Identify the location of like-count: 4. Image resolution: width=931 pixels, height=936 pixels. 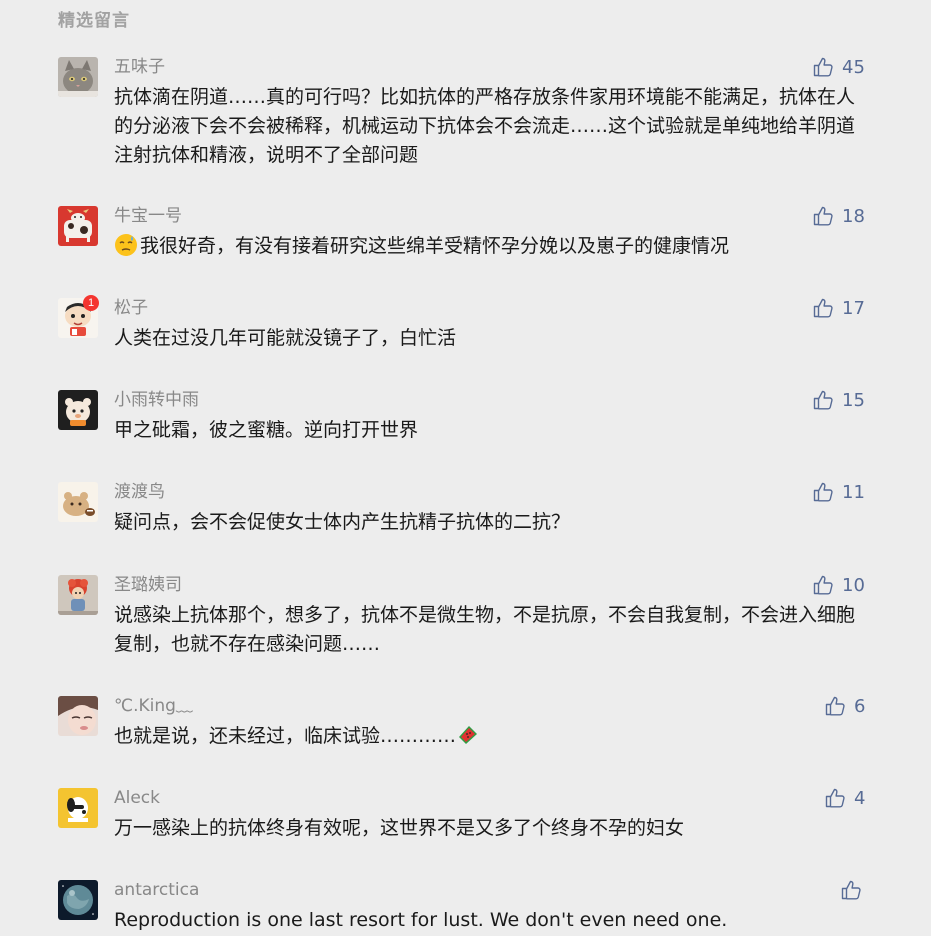
(860, 798).